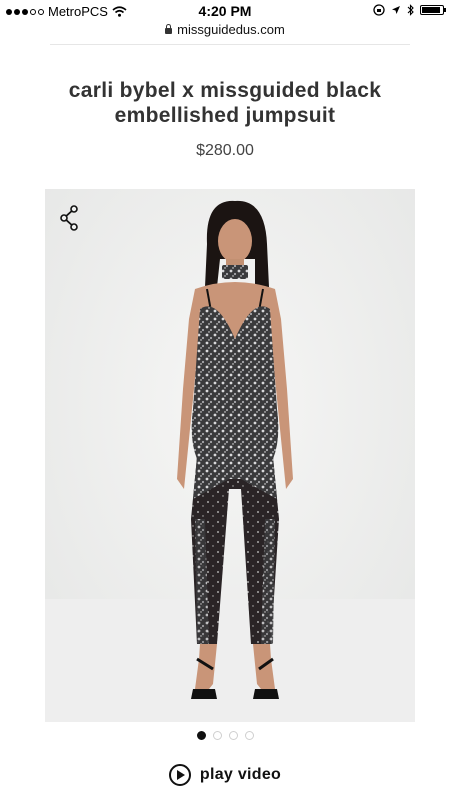 The image size is (450, 800). I want to click on play-video-button: play video, so click(225, 775).